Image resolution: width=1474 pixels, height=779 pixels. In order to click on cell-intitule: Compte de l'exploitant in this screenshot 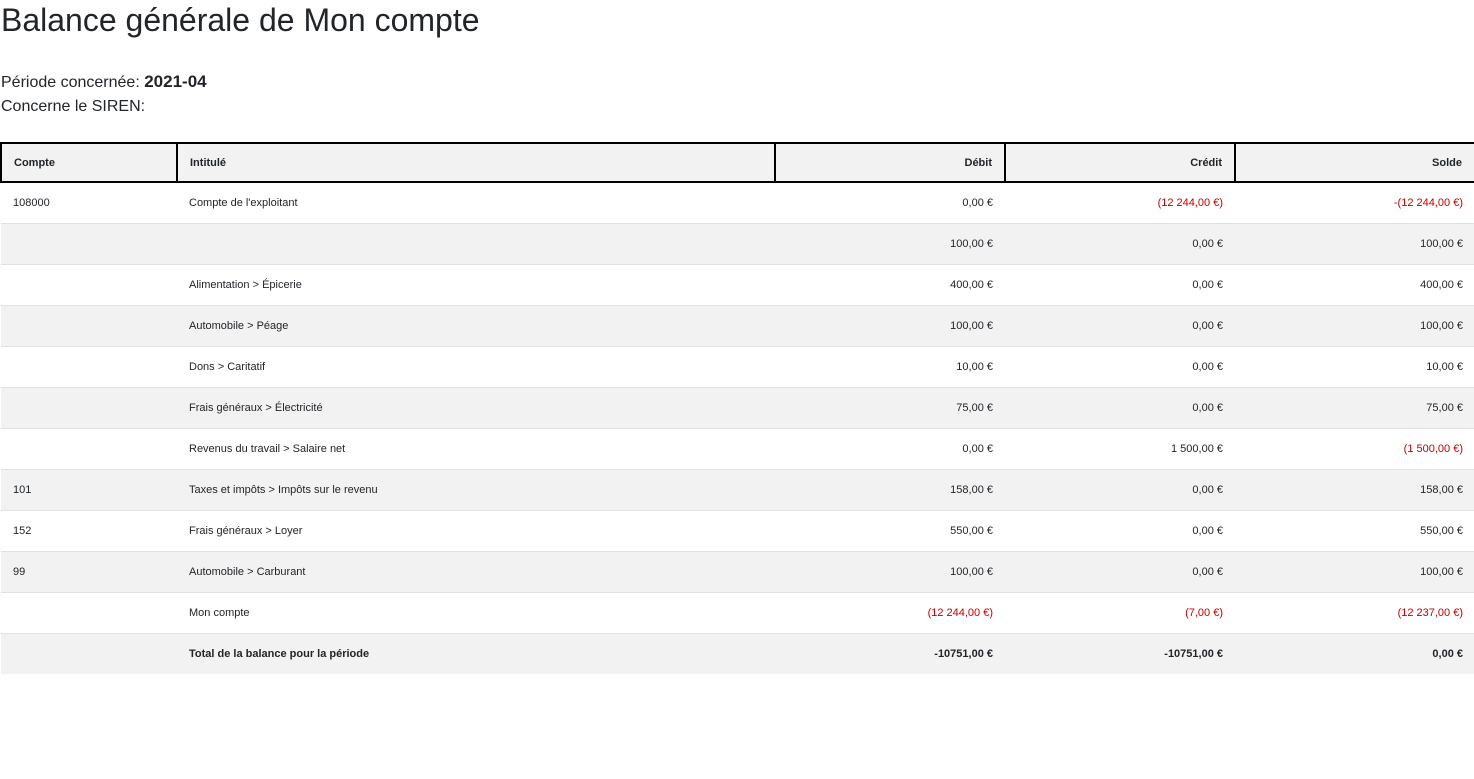, I will do `click(476, 203)`.